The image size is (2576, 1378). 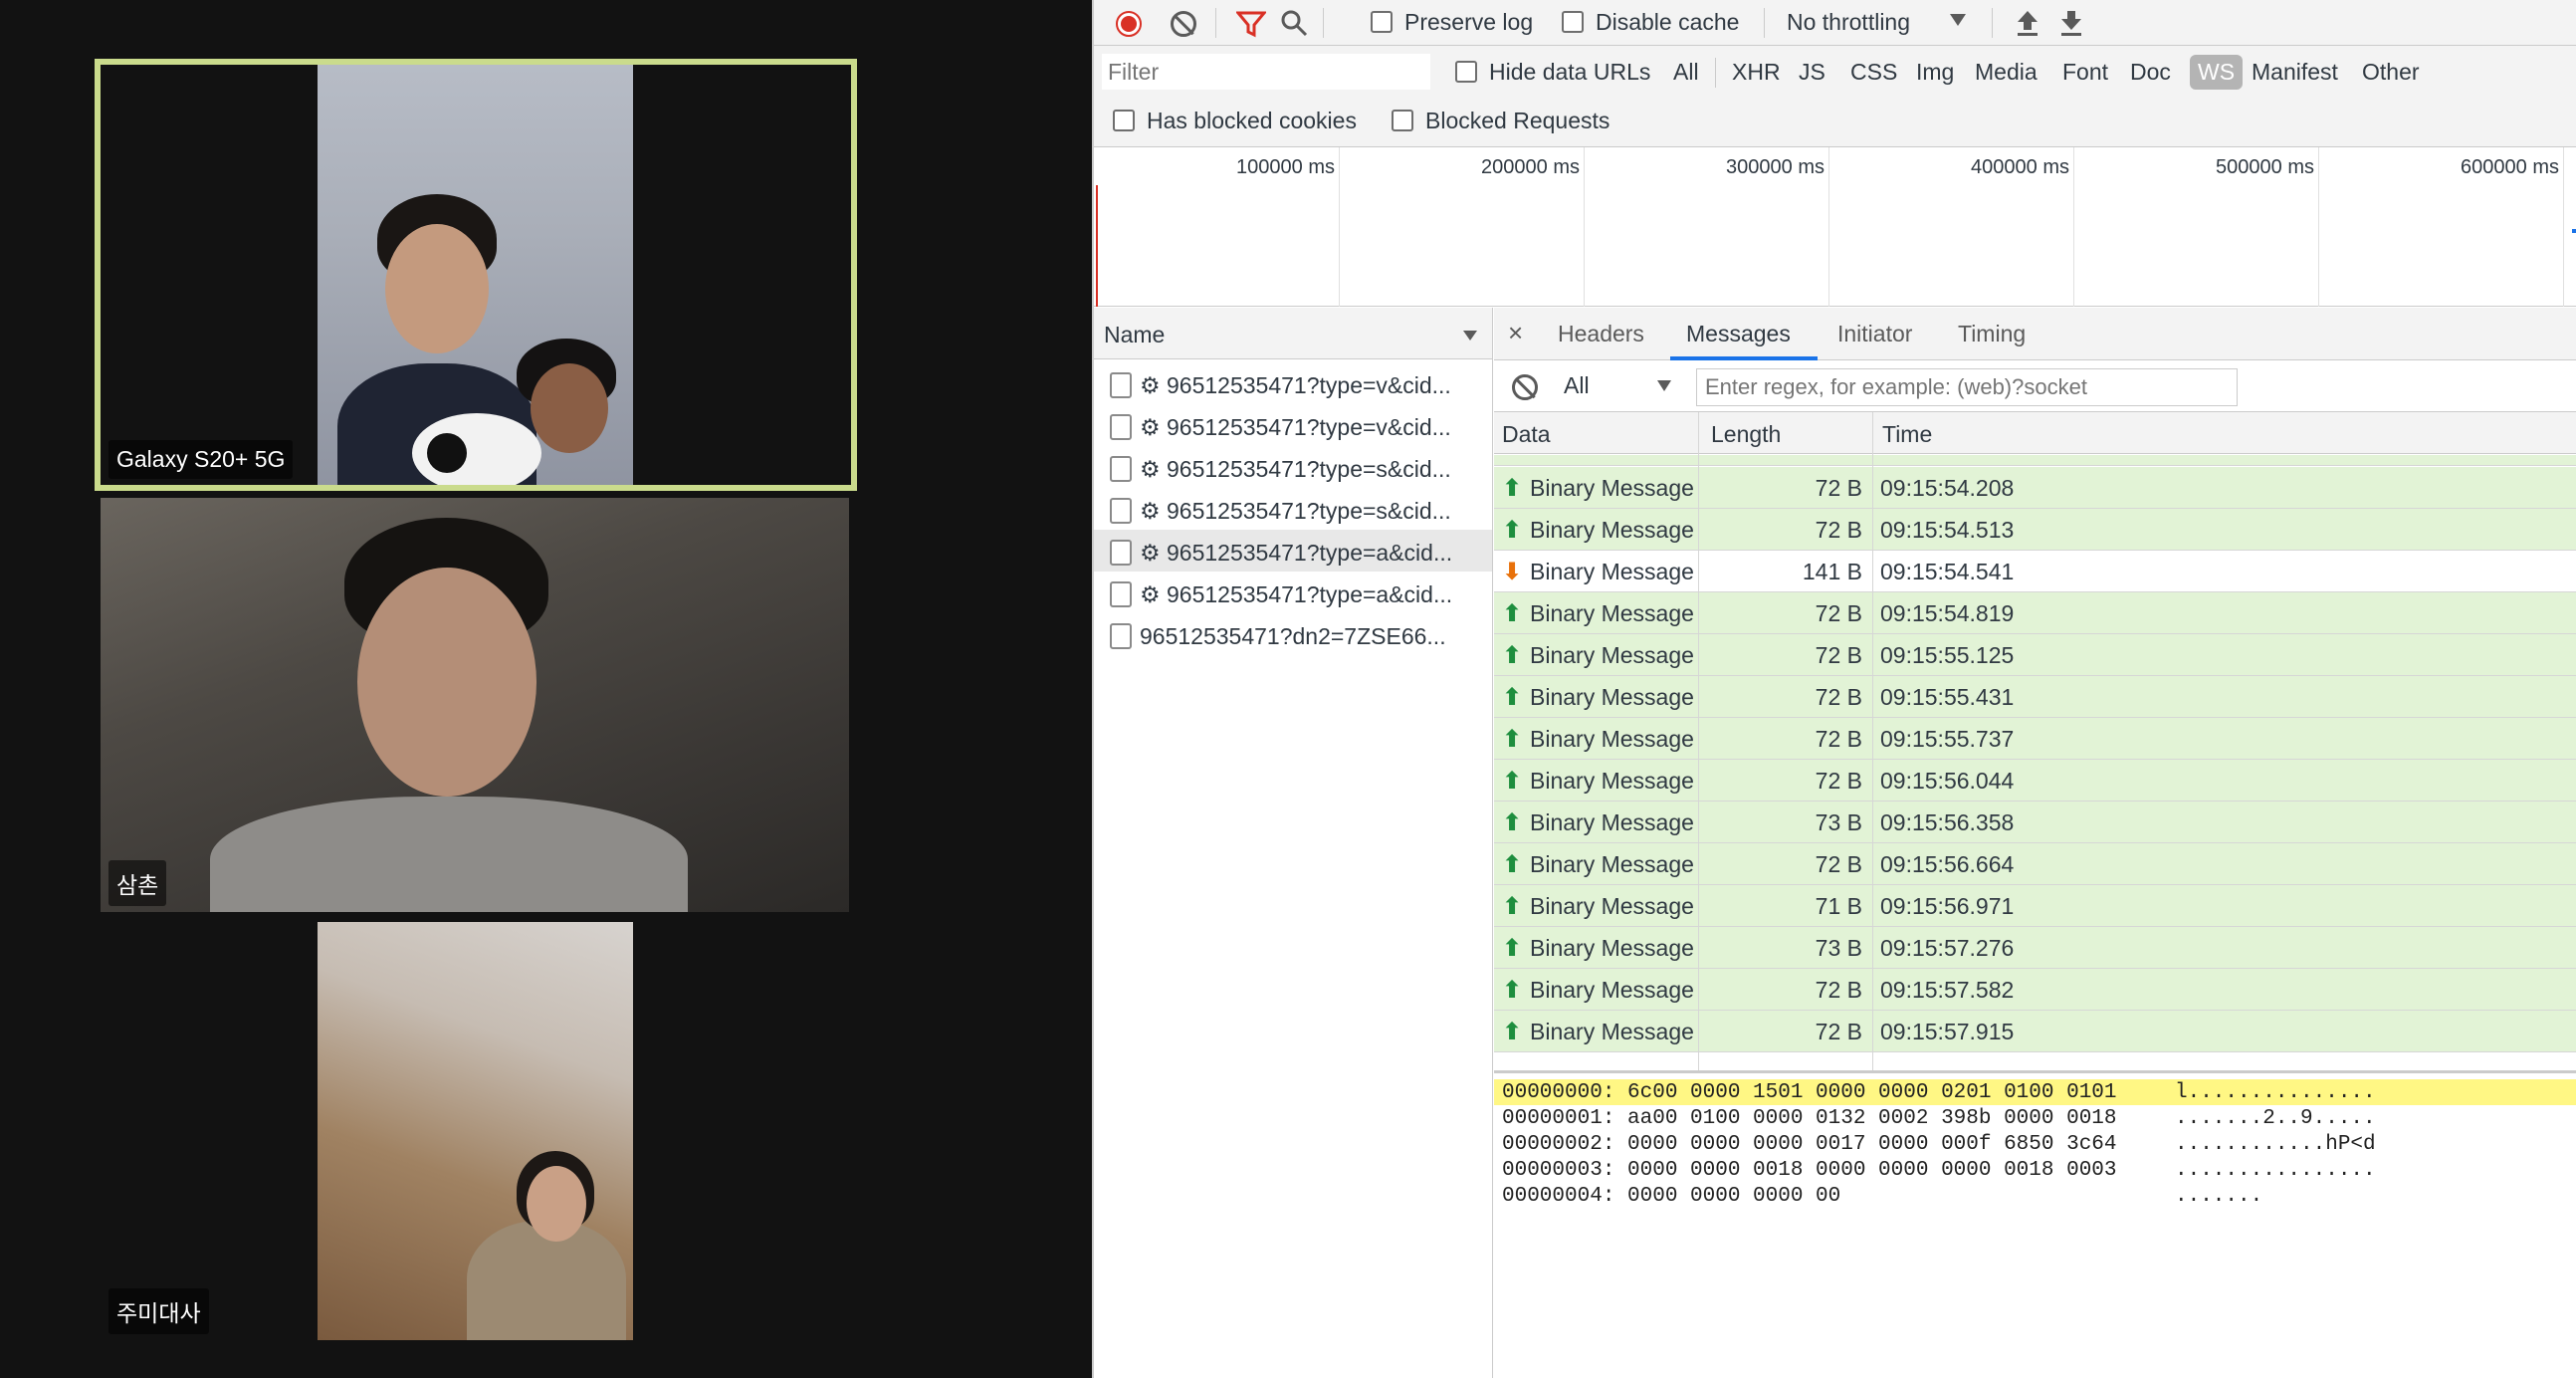 What do you see at coordinates (1470, 336) in the screenshot?
I see `sort-down-icon` at bounding box center [1470, 336].